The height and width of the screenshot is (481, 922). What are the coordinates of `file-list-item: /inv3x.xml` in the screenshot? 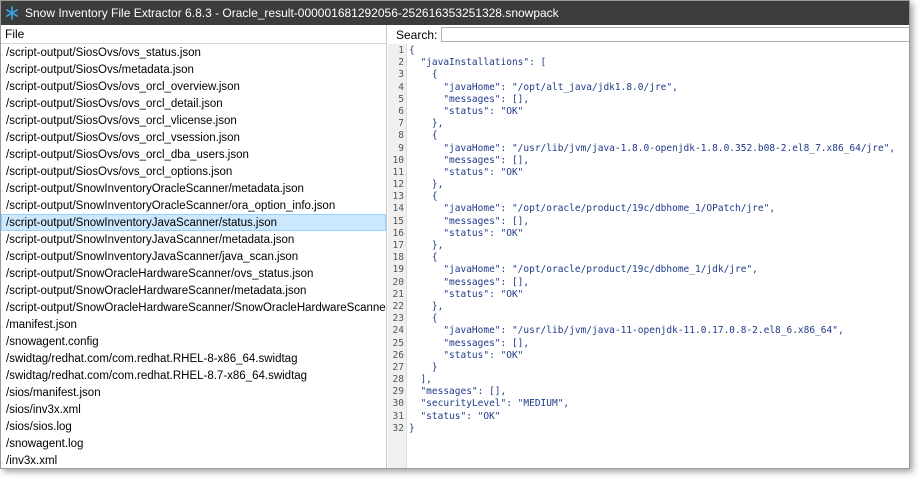 It's located at (193, 460).